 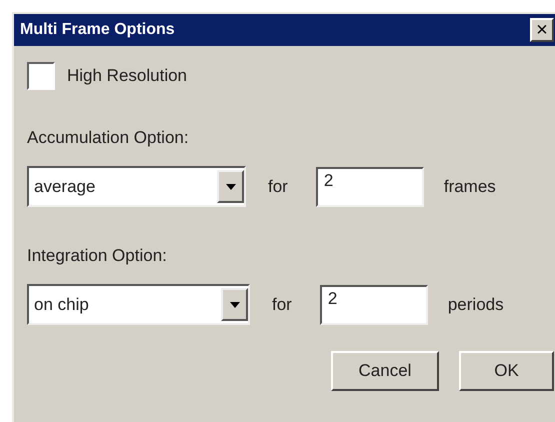 What do you see at coordinates (470, 186) in the screenshot?
I see `unit-label: frames` at bounding box center [470, 186].